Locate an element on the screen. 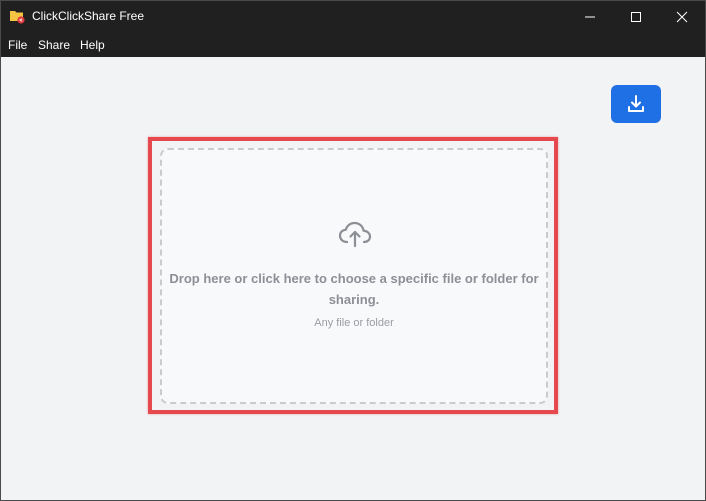 The image size is (706, 501). cloud-upload-icon is located at coordinates (355, 234).